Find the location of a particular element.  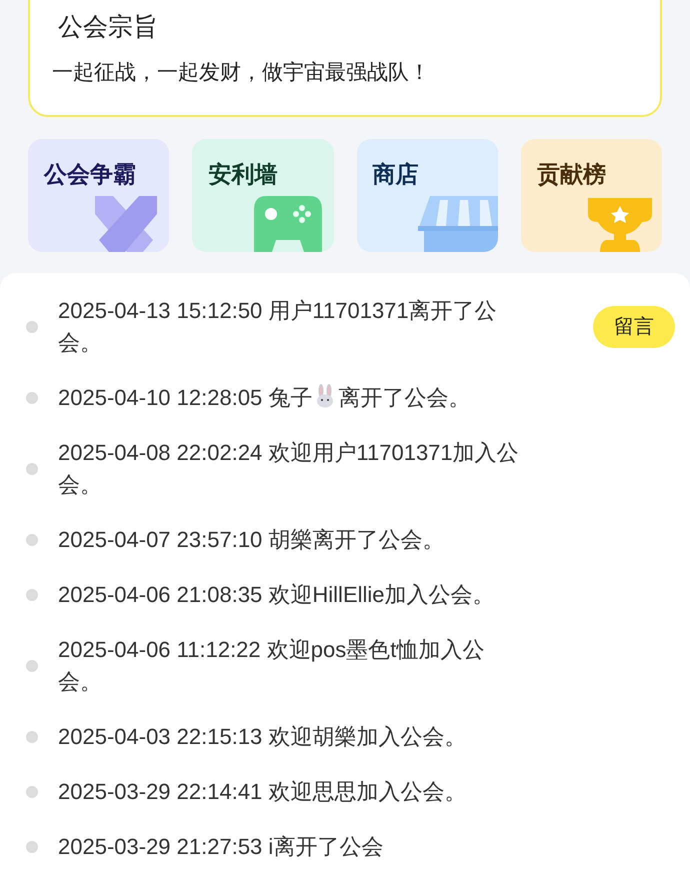

feature-tile: 安利墙 is located at coordinates (263, 195).